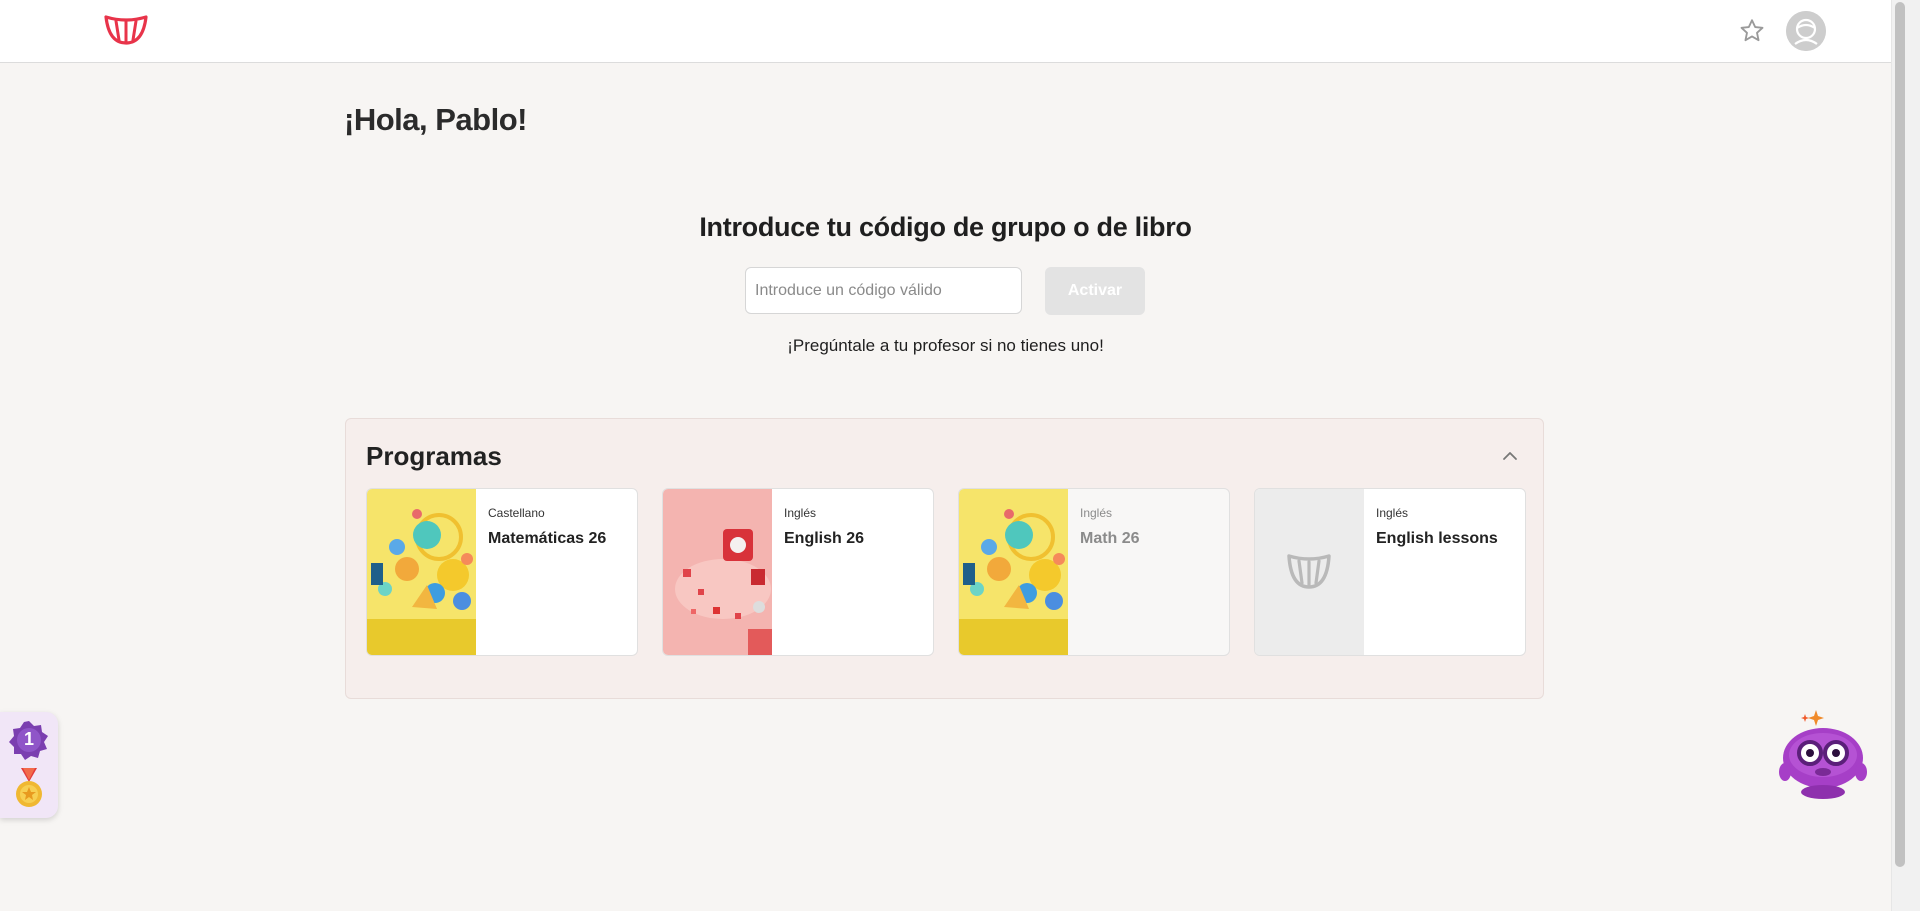  What do you see at coordinates (1752, 31) in the screenshot?
I see `star-icon` at bounding box center [1752, 31].